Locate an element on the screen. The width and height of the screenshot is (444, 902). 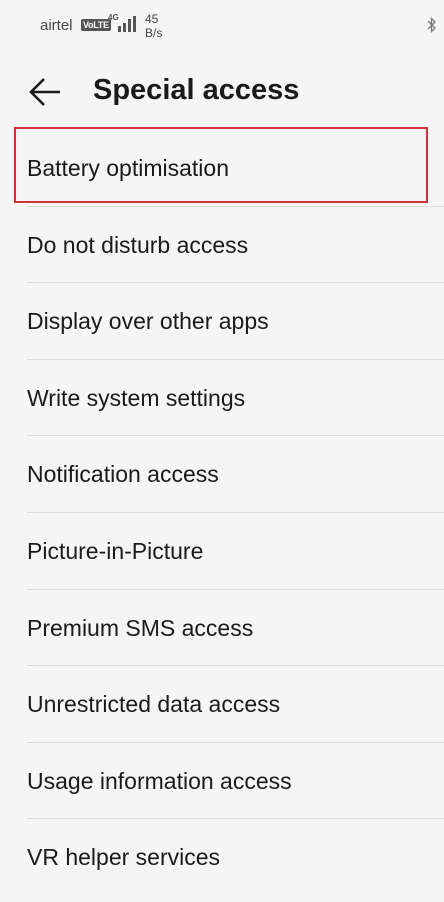
bluetooth-icon is located at coordinates (431, 25).